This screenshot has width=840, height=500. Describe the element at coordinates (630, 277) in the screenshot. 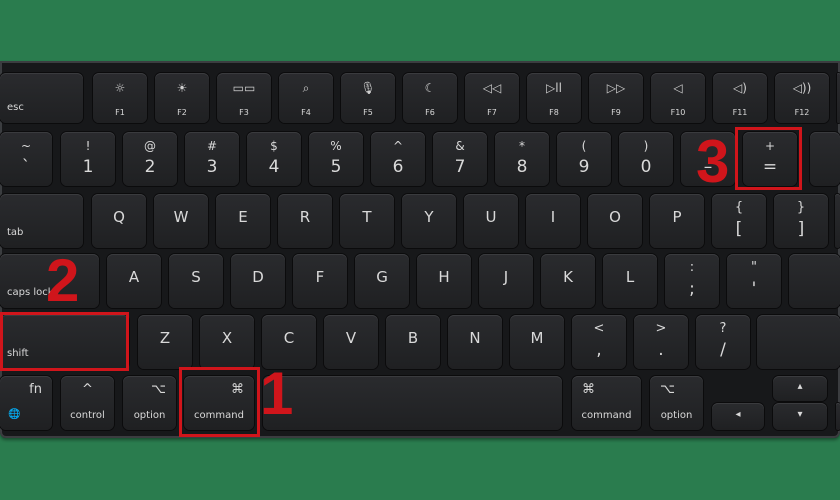

I see `key-label: L` at that location.